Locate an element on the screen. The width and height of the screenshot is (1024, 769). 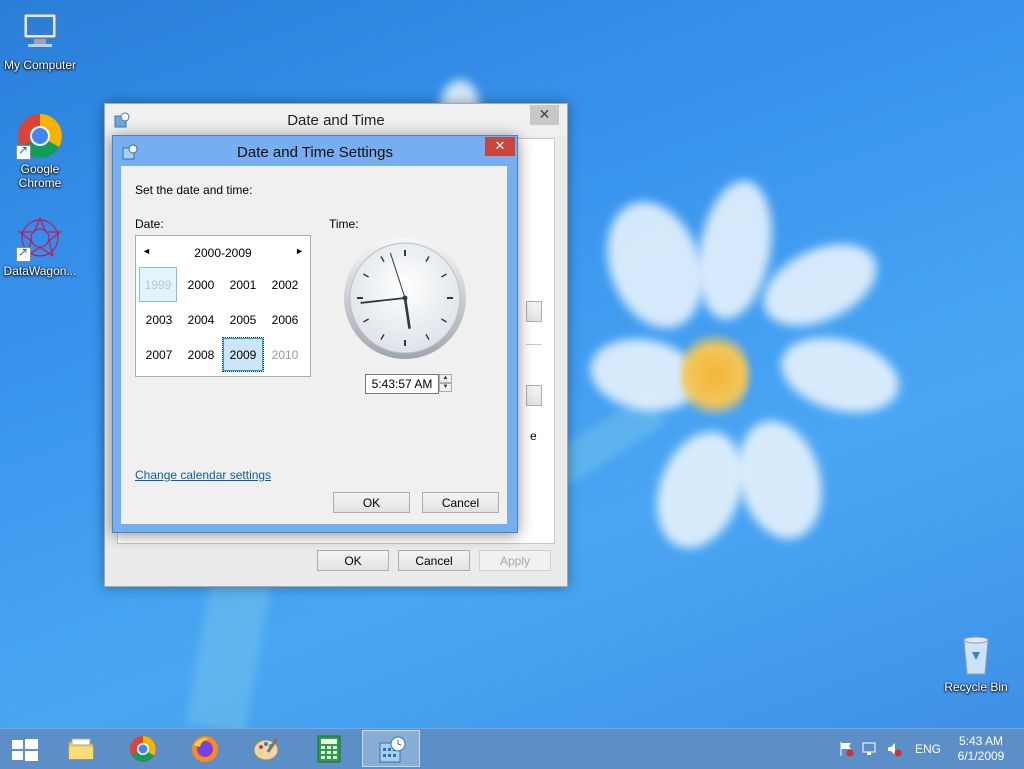
calculator-icon is located at coordinates (329, 749).